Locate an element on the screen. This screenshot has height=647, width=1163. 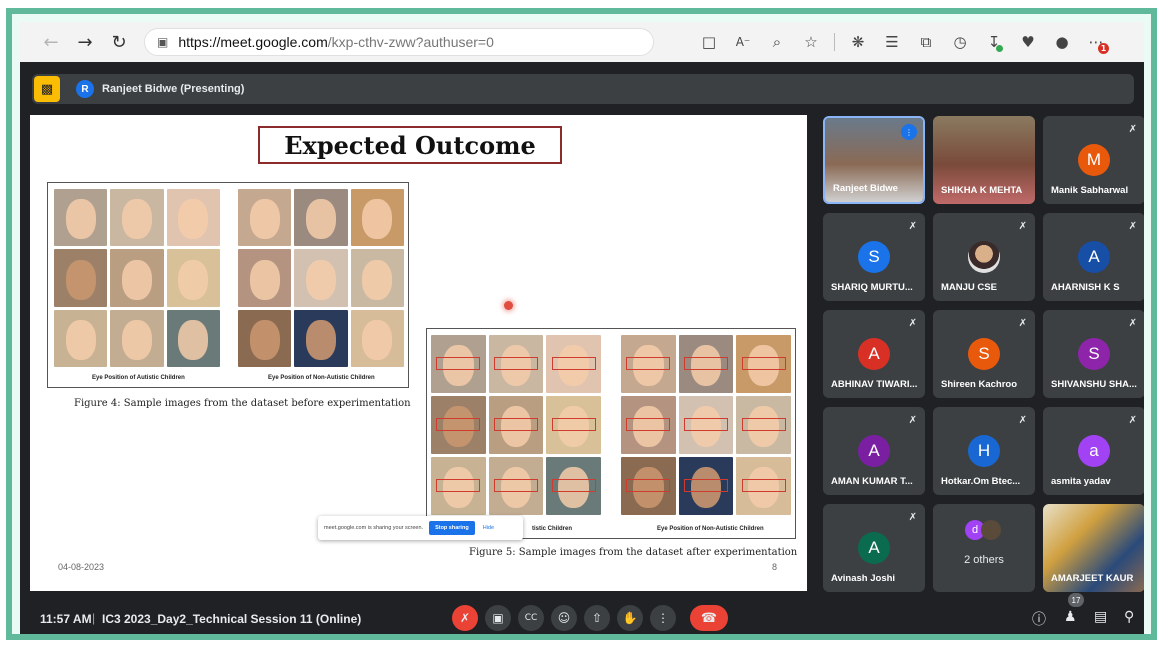
back-icon: ← is located at coordinates (51, 42).